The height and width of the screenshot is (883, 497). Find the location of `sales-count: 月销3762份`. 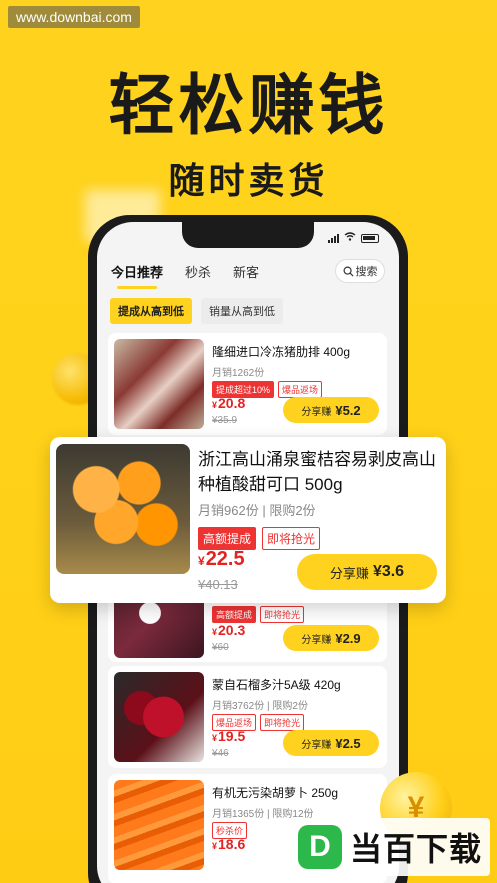

sales-count: 月销3762份 is located at coordinates (238, 706).